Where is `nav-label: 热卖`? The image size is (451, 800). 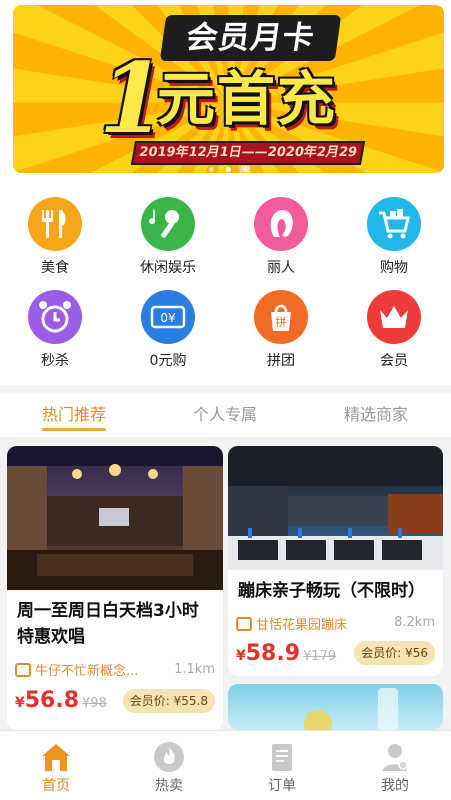 nav-label: 热卖 is located at coordinates (169, 786).